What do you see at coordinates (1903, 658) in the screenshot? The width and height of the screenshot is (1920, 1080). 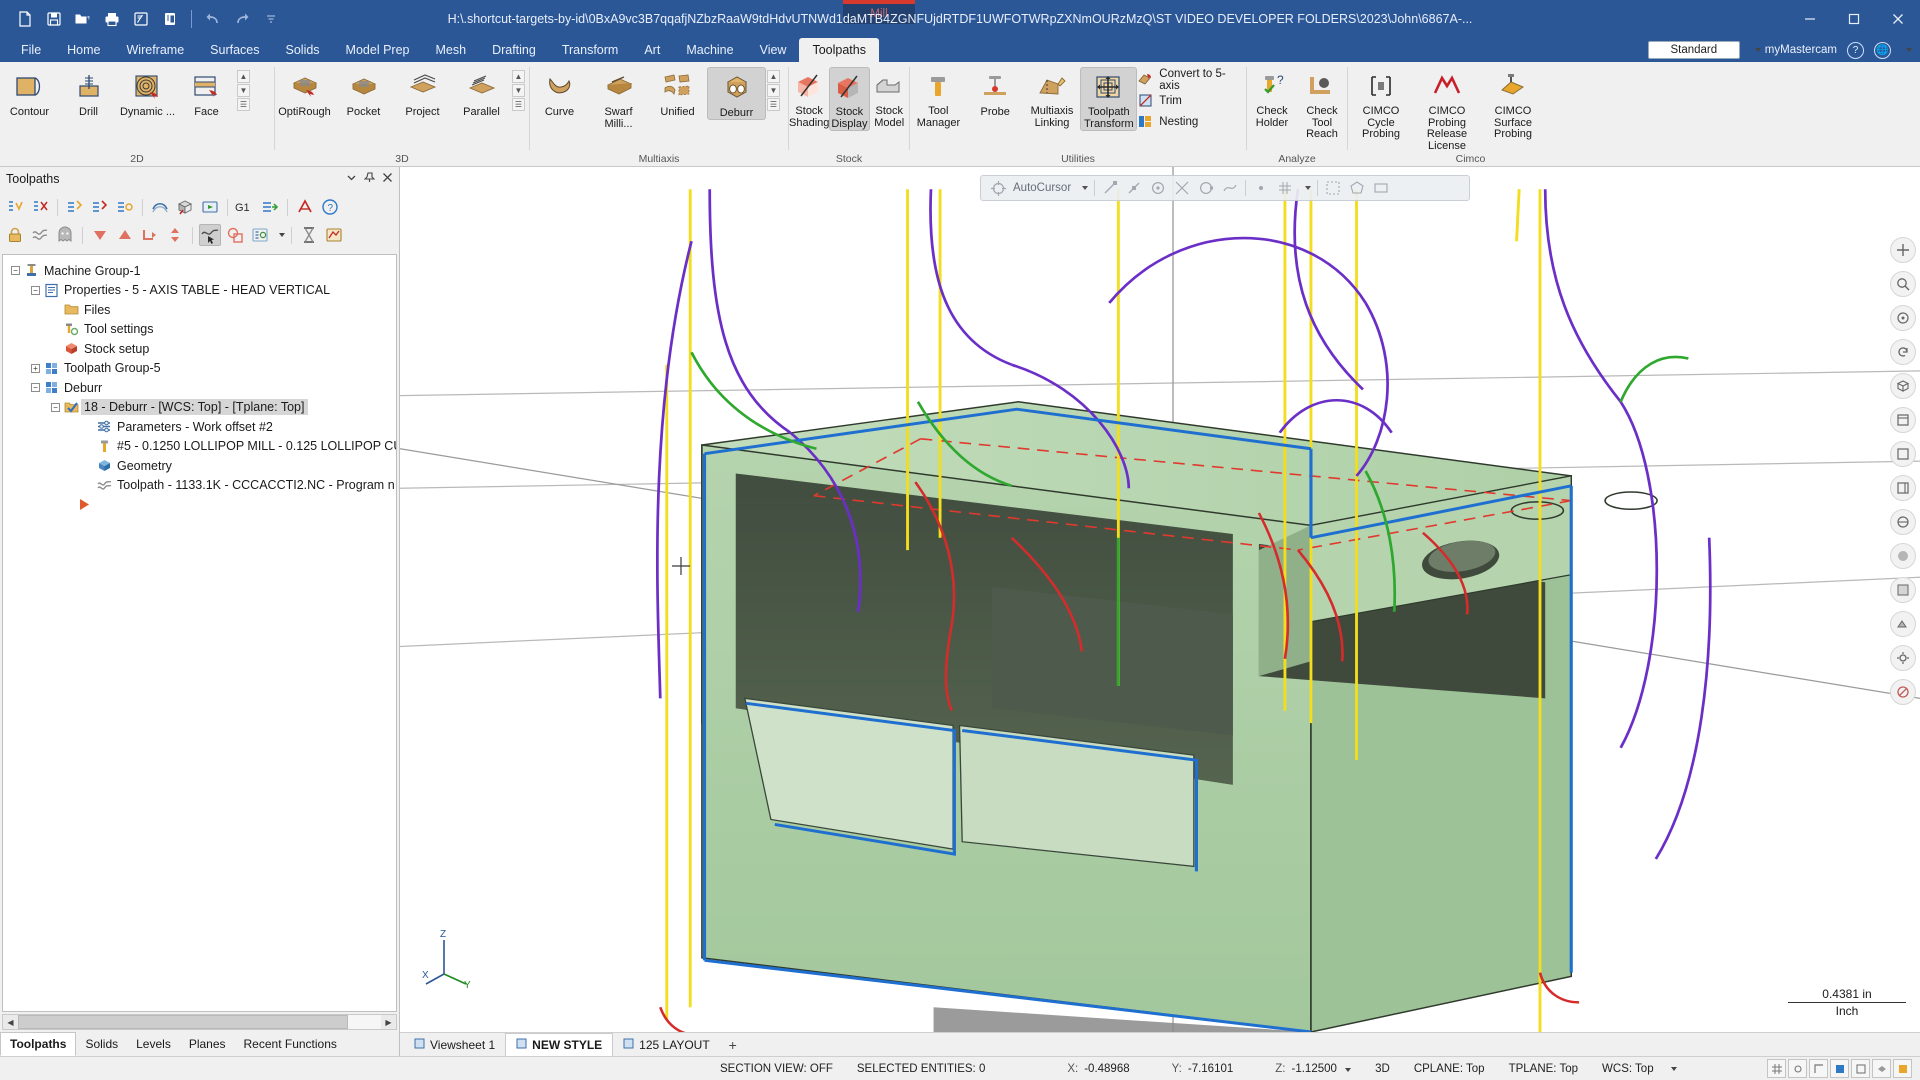 I see `settings-gear-icon` at bounding box center [1903, 658].